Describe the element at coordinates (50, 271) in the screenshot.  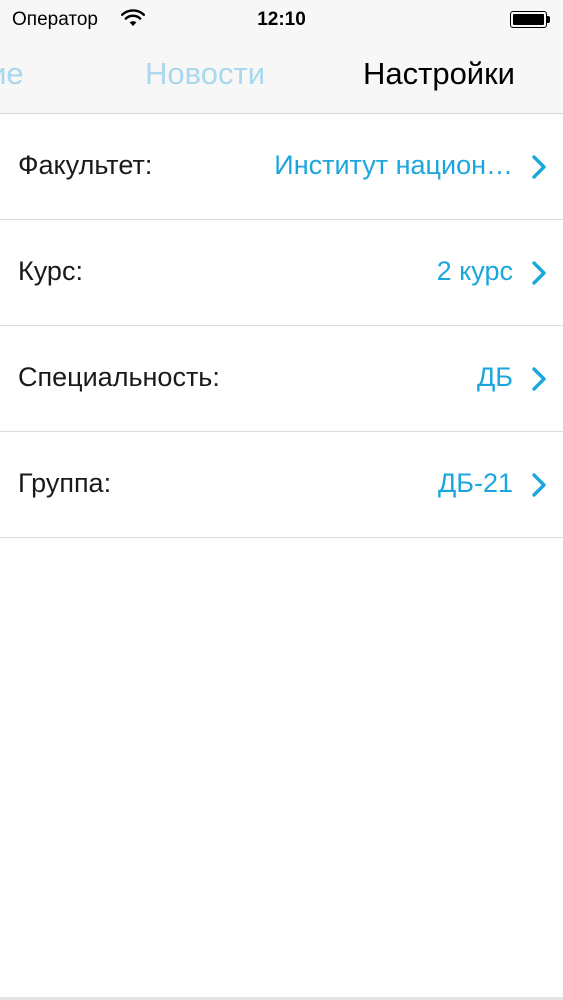
I see `row-label: Курс:` at that location.